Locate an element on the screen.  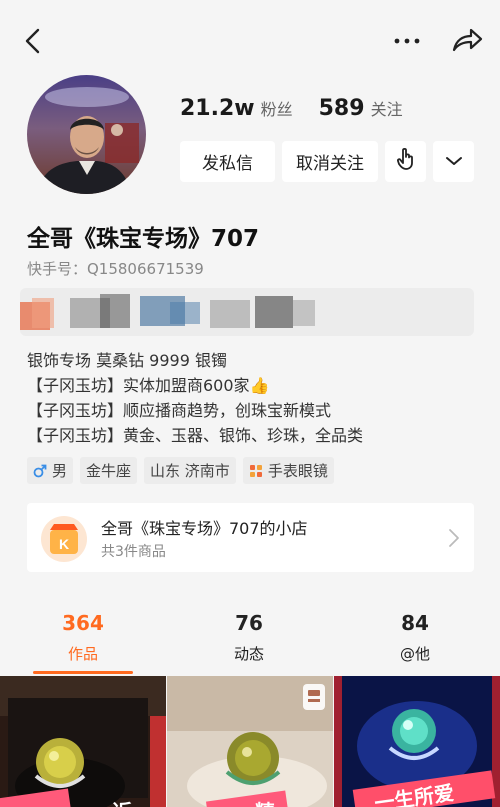
followers-label: 粉丝 is located at coordinates (277, 108).